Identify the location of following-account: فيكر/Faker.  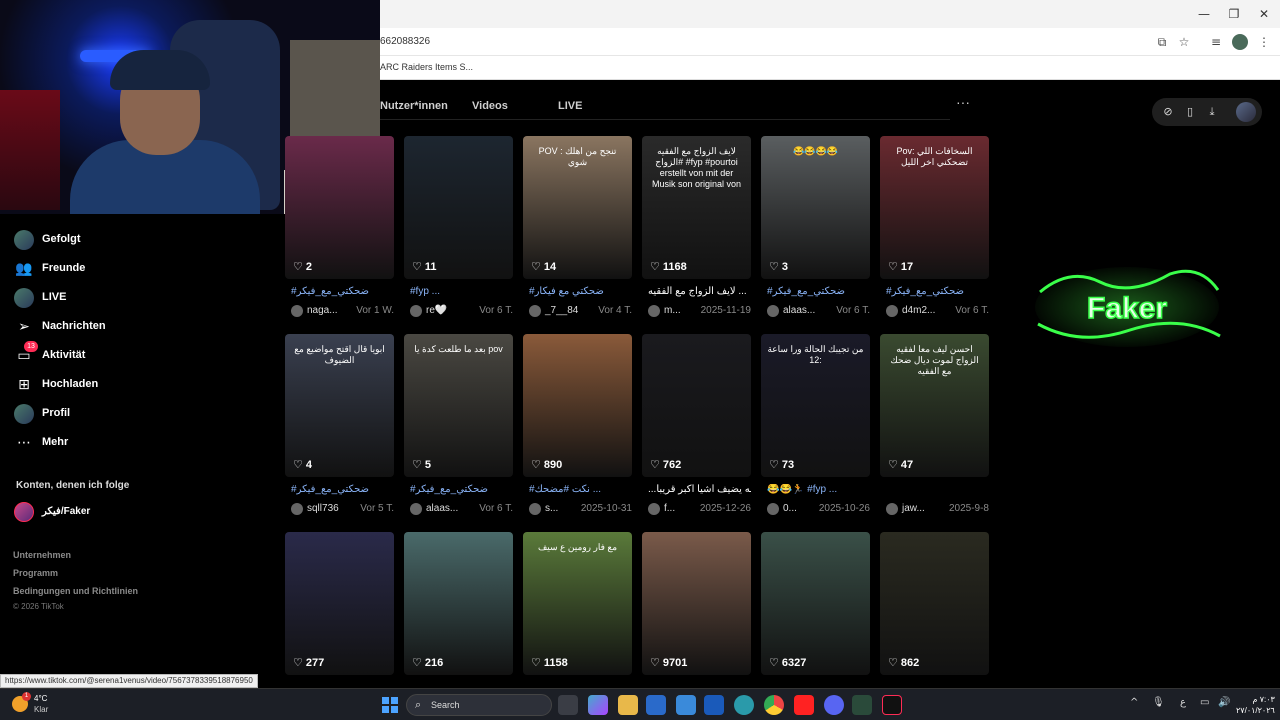
(139, 513).